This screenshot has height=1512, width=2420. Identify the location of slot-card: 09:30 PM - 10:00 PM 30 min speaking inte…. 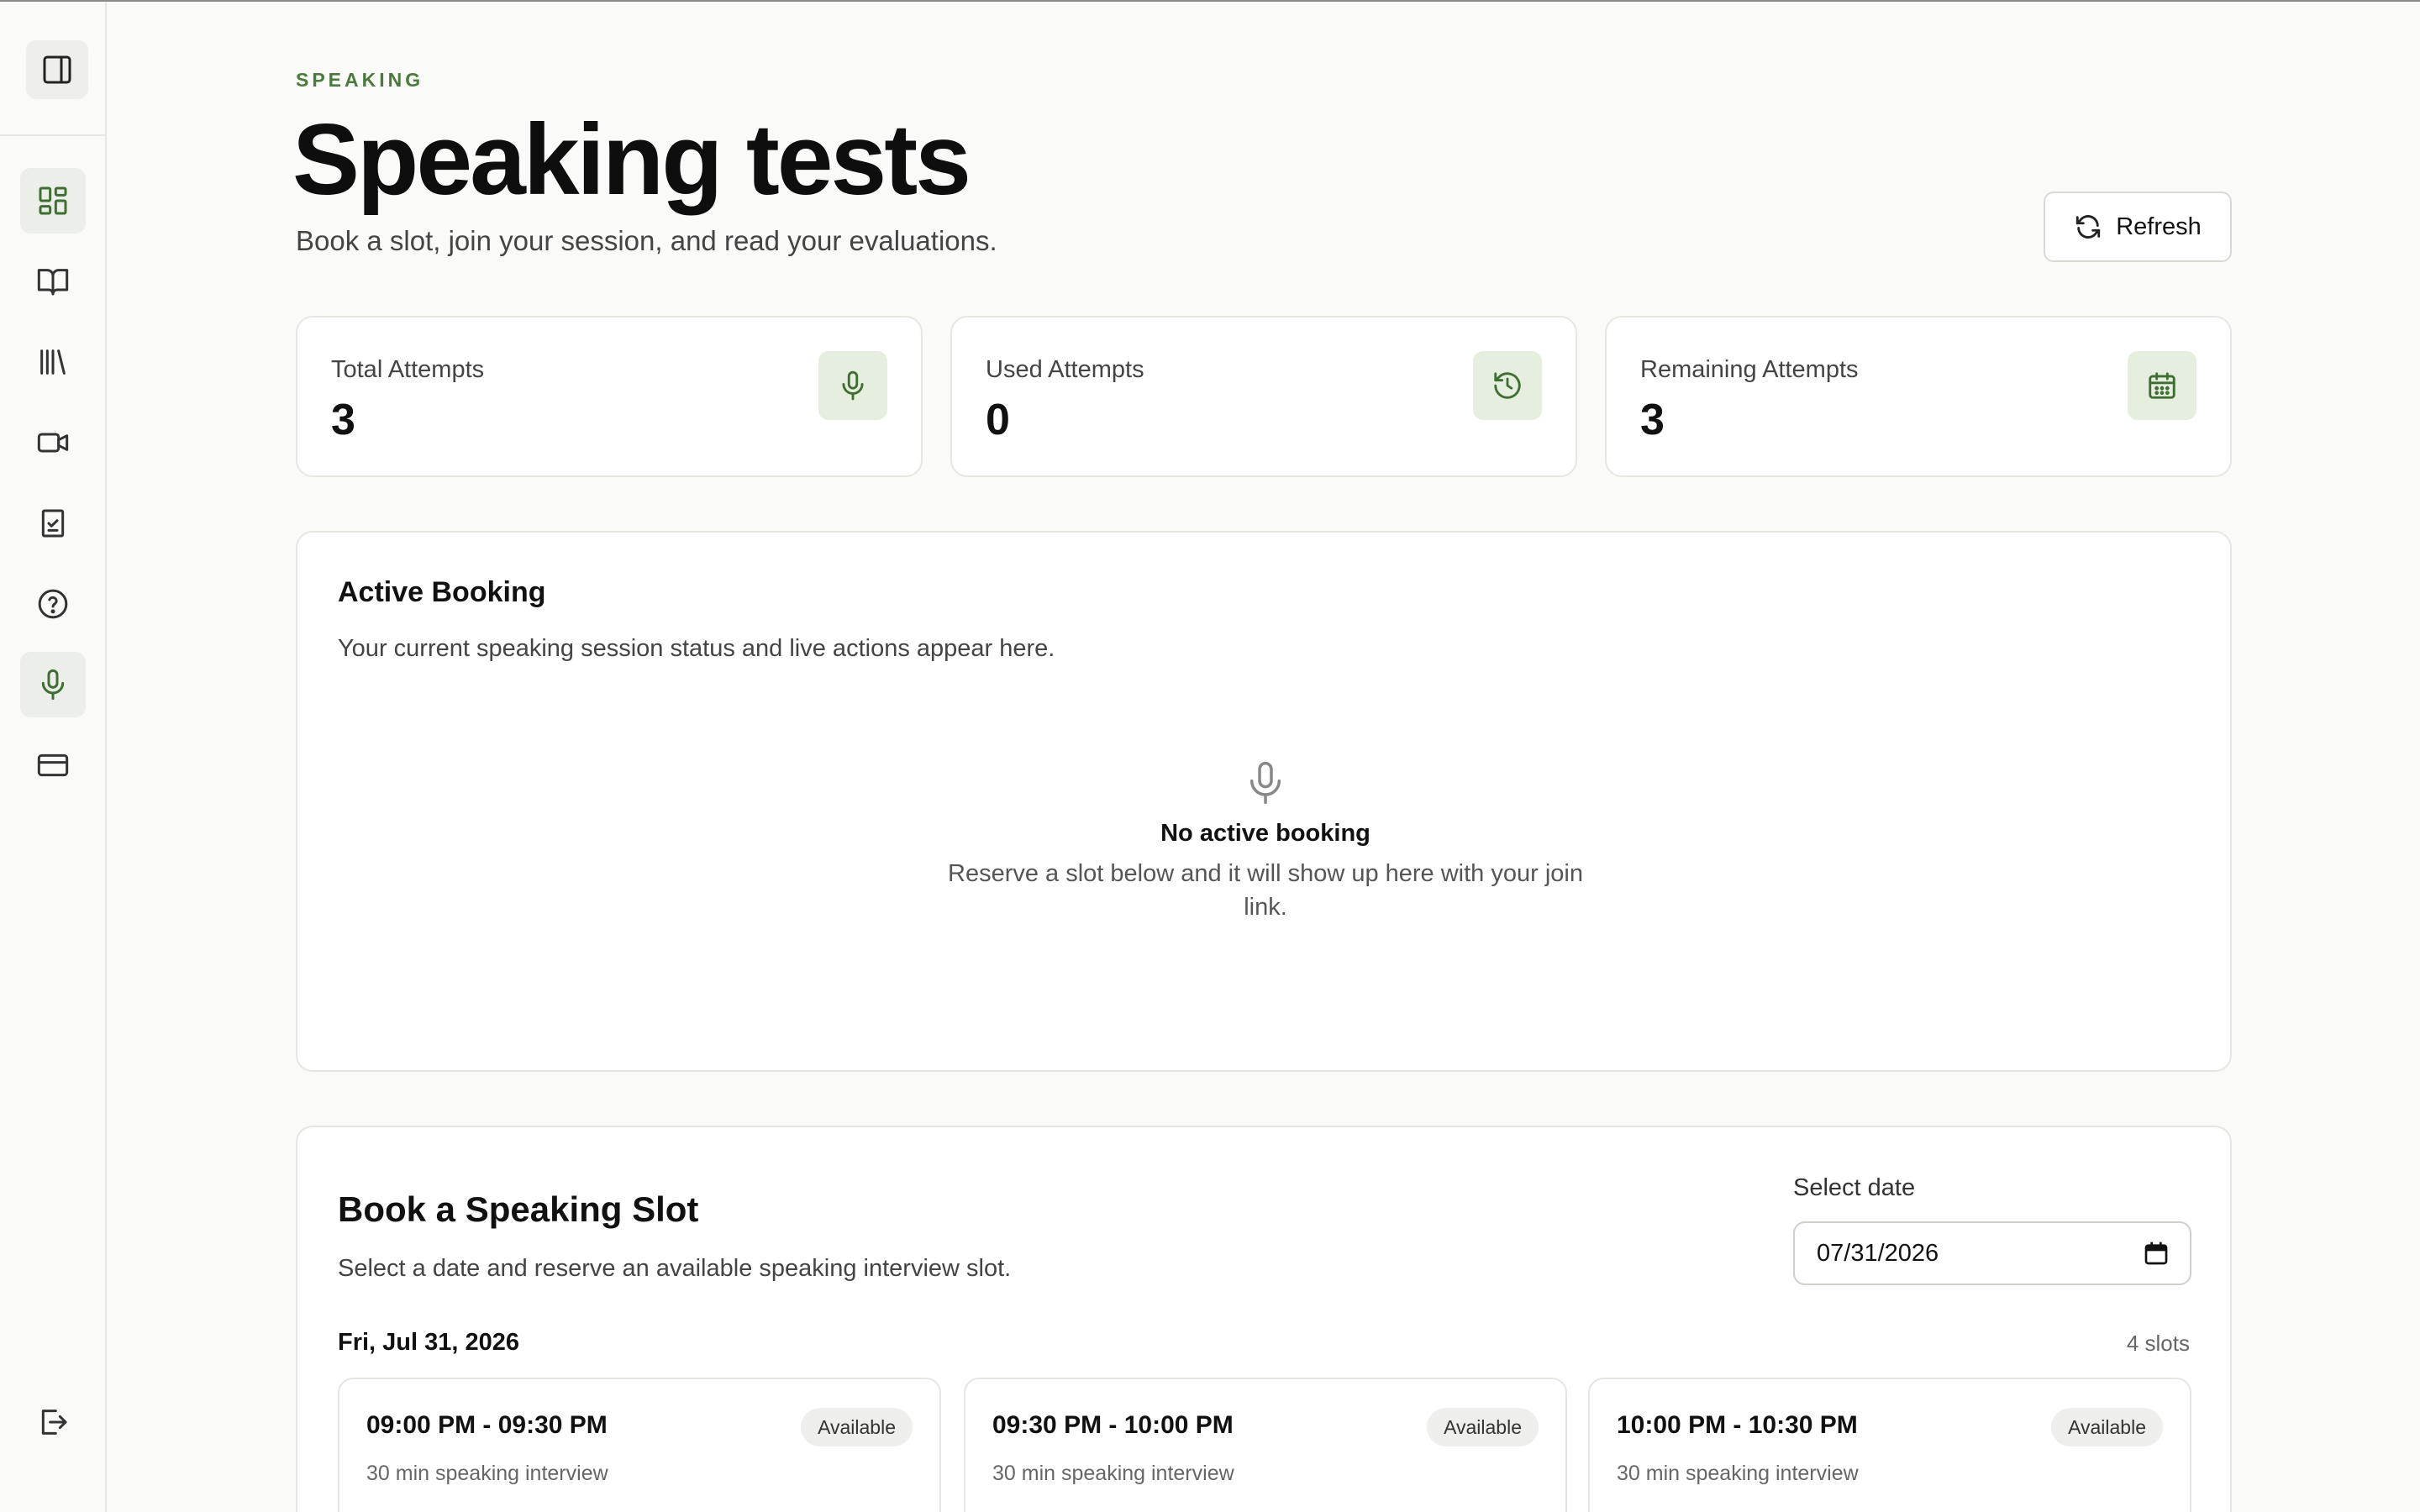
(1265, 1445).